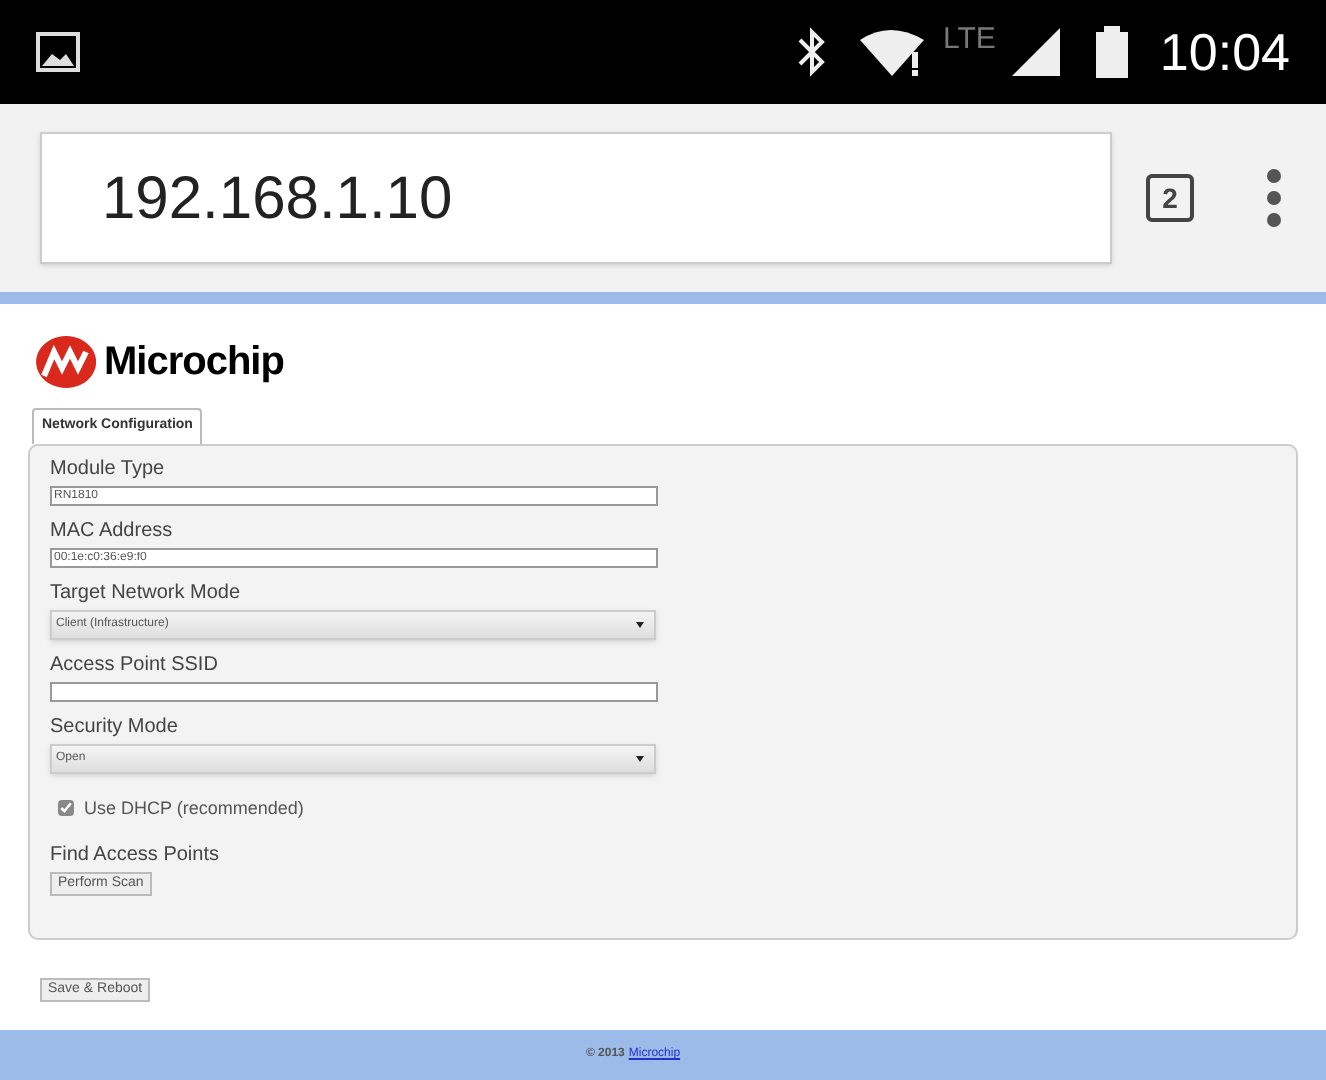  Describe the element at coordinates (354, 691) in the screenshot. I see `text-field` at that location.